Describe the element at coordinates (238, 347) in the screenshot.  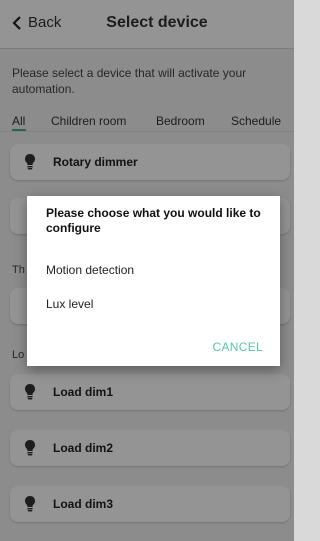
I see `cancel-button: CANCEL` at that location.